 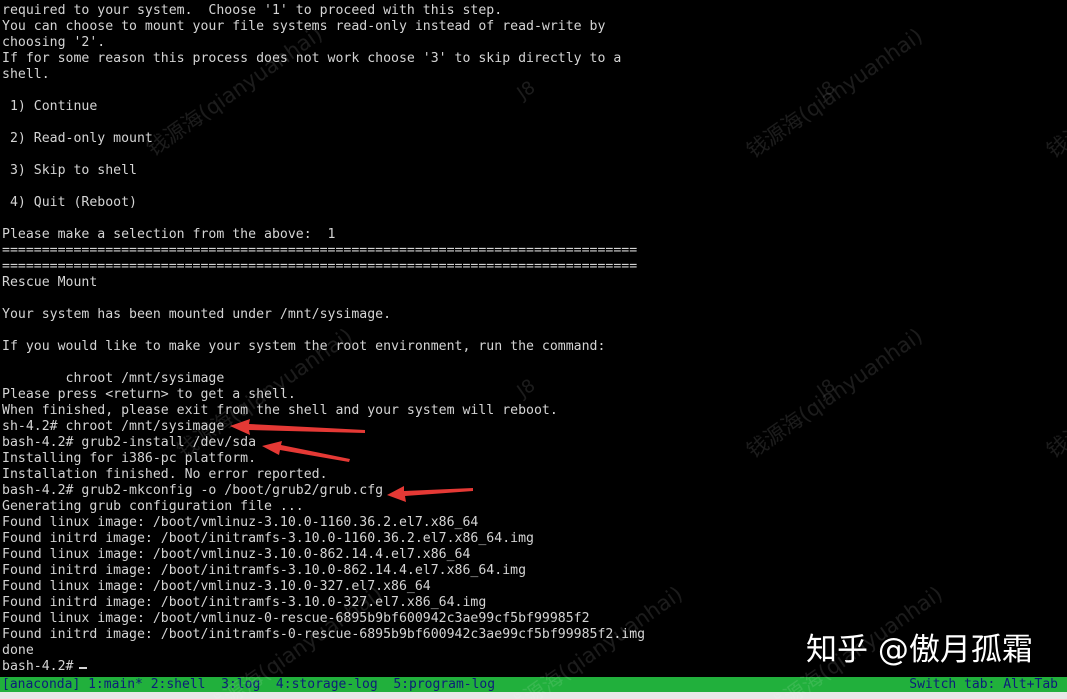 I want to click on terminal-line: bash-4.2# grub2-install /dev/sda, so click(x=129, y=442).